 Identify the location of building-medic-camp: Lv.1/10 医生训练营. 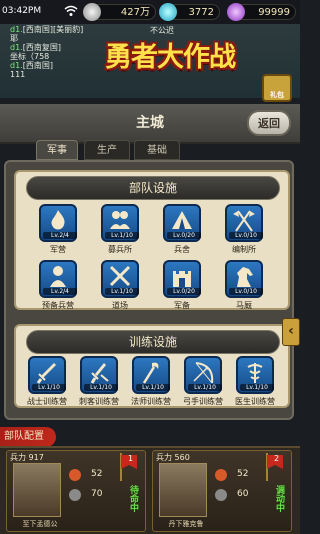
(255, 381).